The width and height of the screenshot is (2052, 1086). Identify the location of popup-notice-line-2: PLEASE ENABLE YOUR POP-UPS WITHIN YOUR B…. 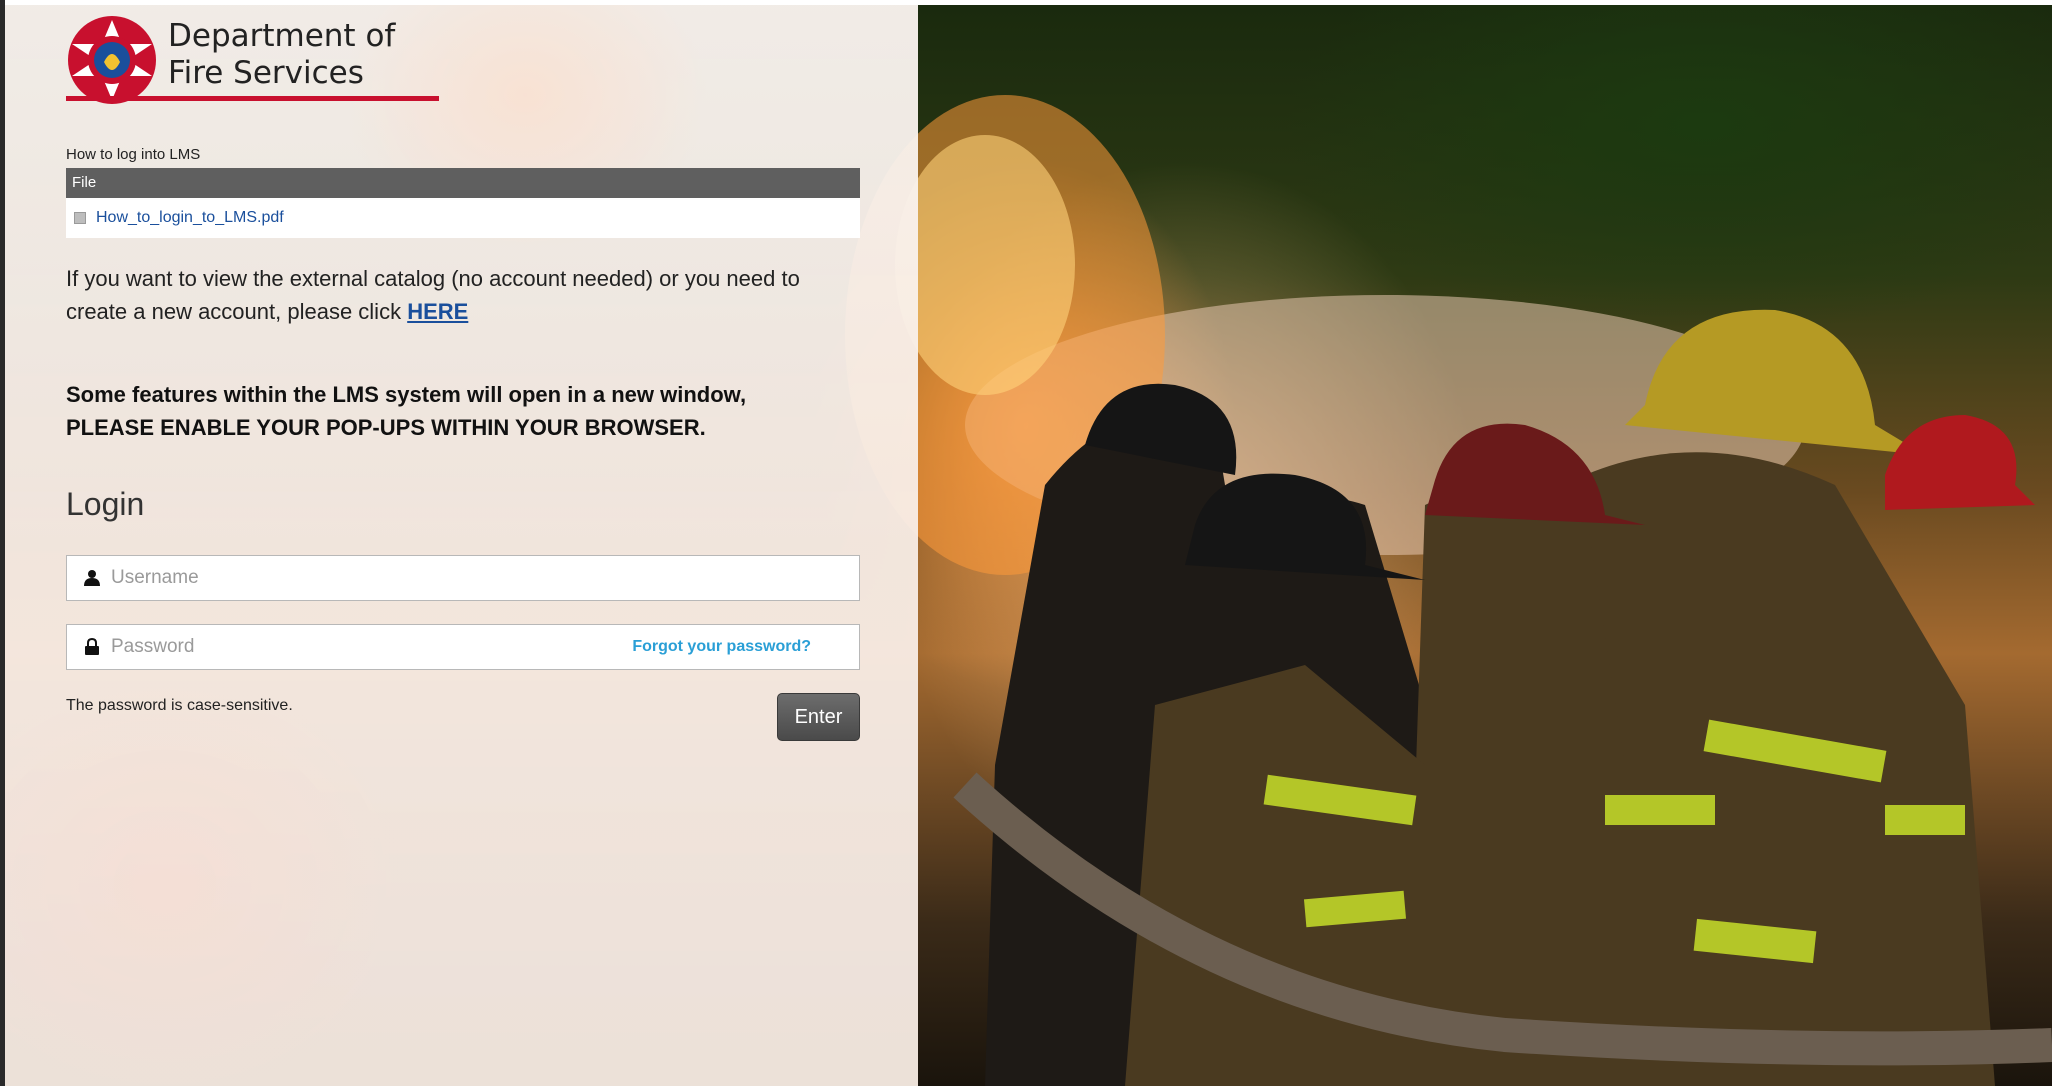
(386, 427).